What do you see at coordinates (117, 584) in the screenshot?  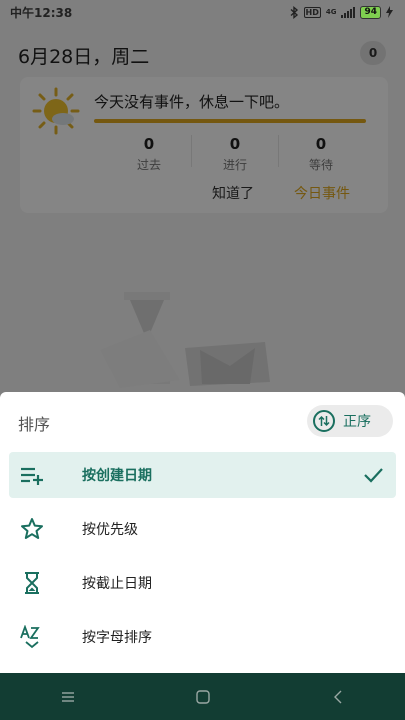 I see `sort-option-label: 按截止日期` at bounding box center [117, 584].